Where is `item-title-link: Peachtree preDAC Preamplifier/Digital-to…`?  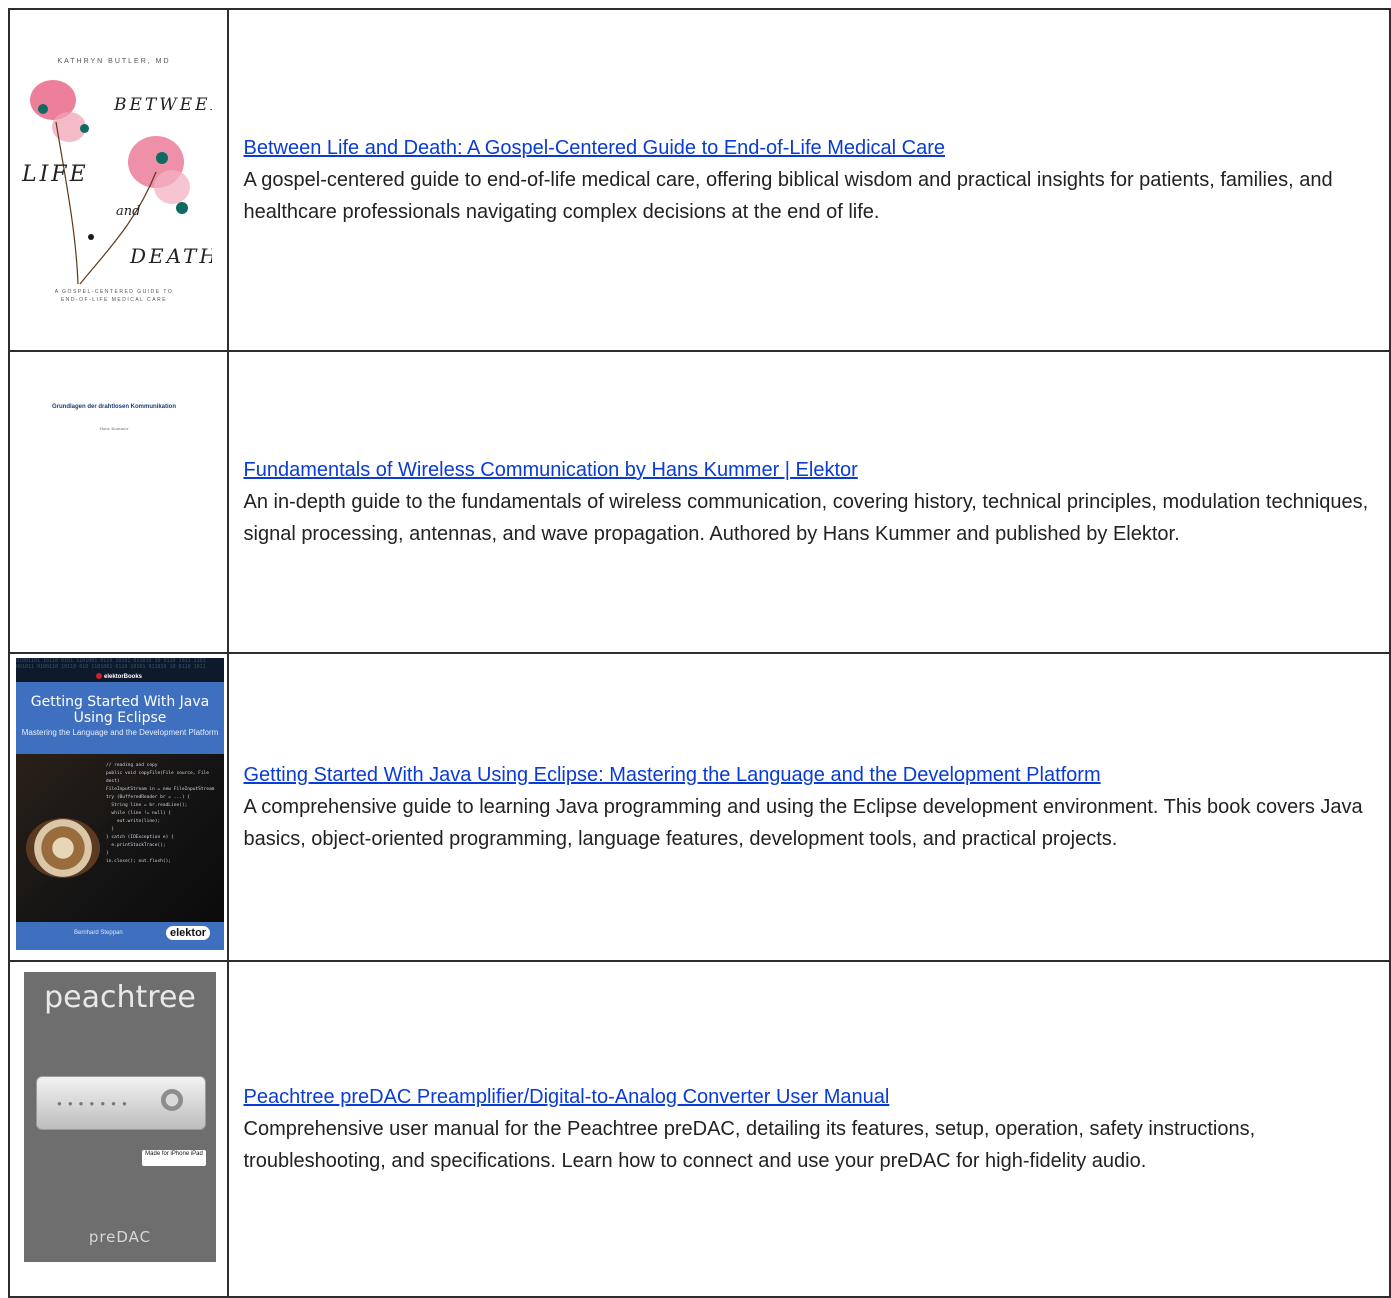 item-title-link: Peachtree preDAC Preamplifier/Digital-to… is located at coordinates (567, 1097).